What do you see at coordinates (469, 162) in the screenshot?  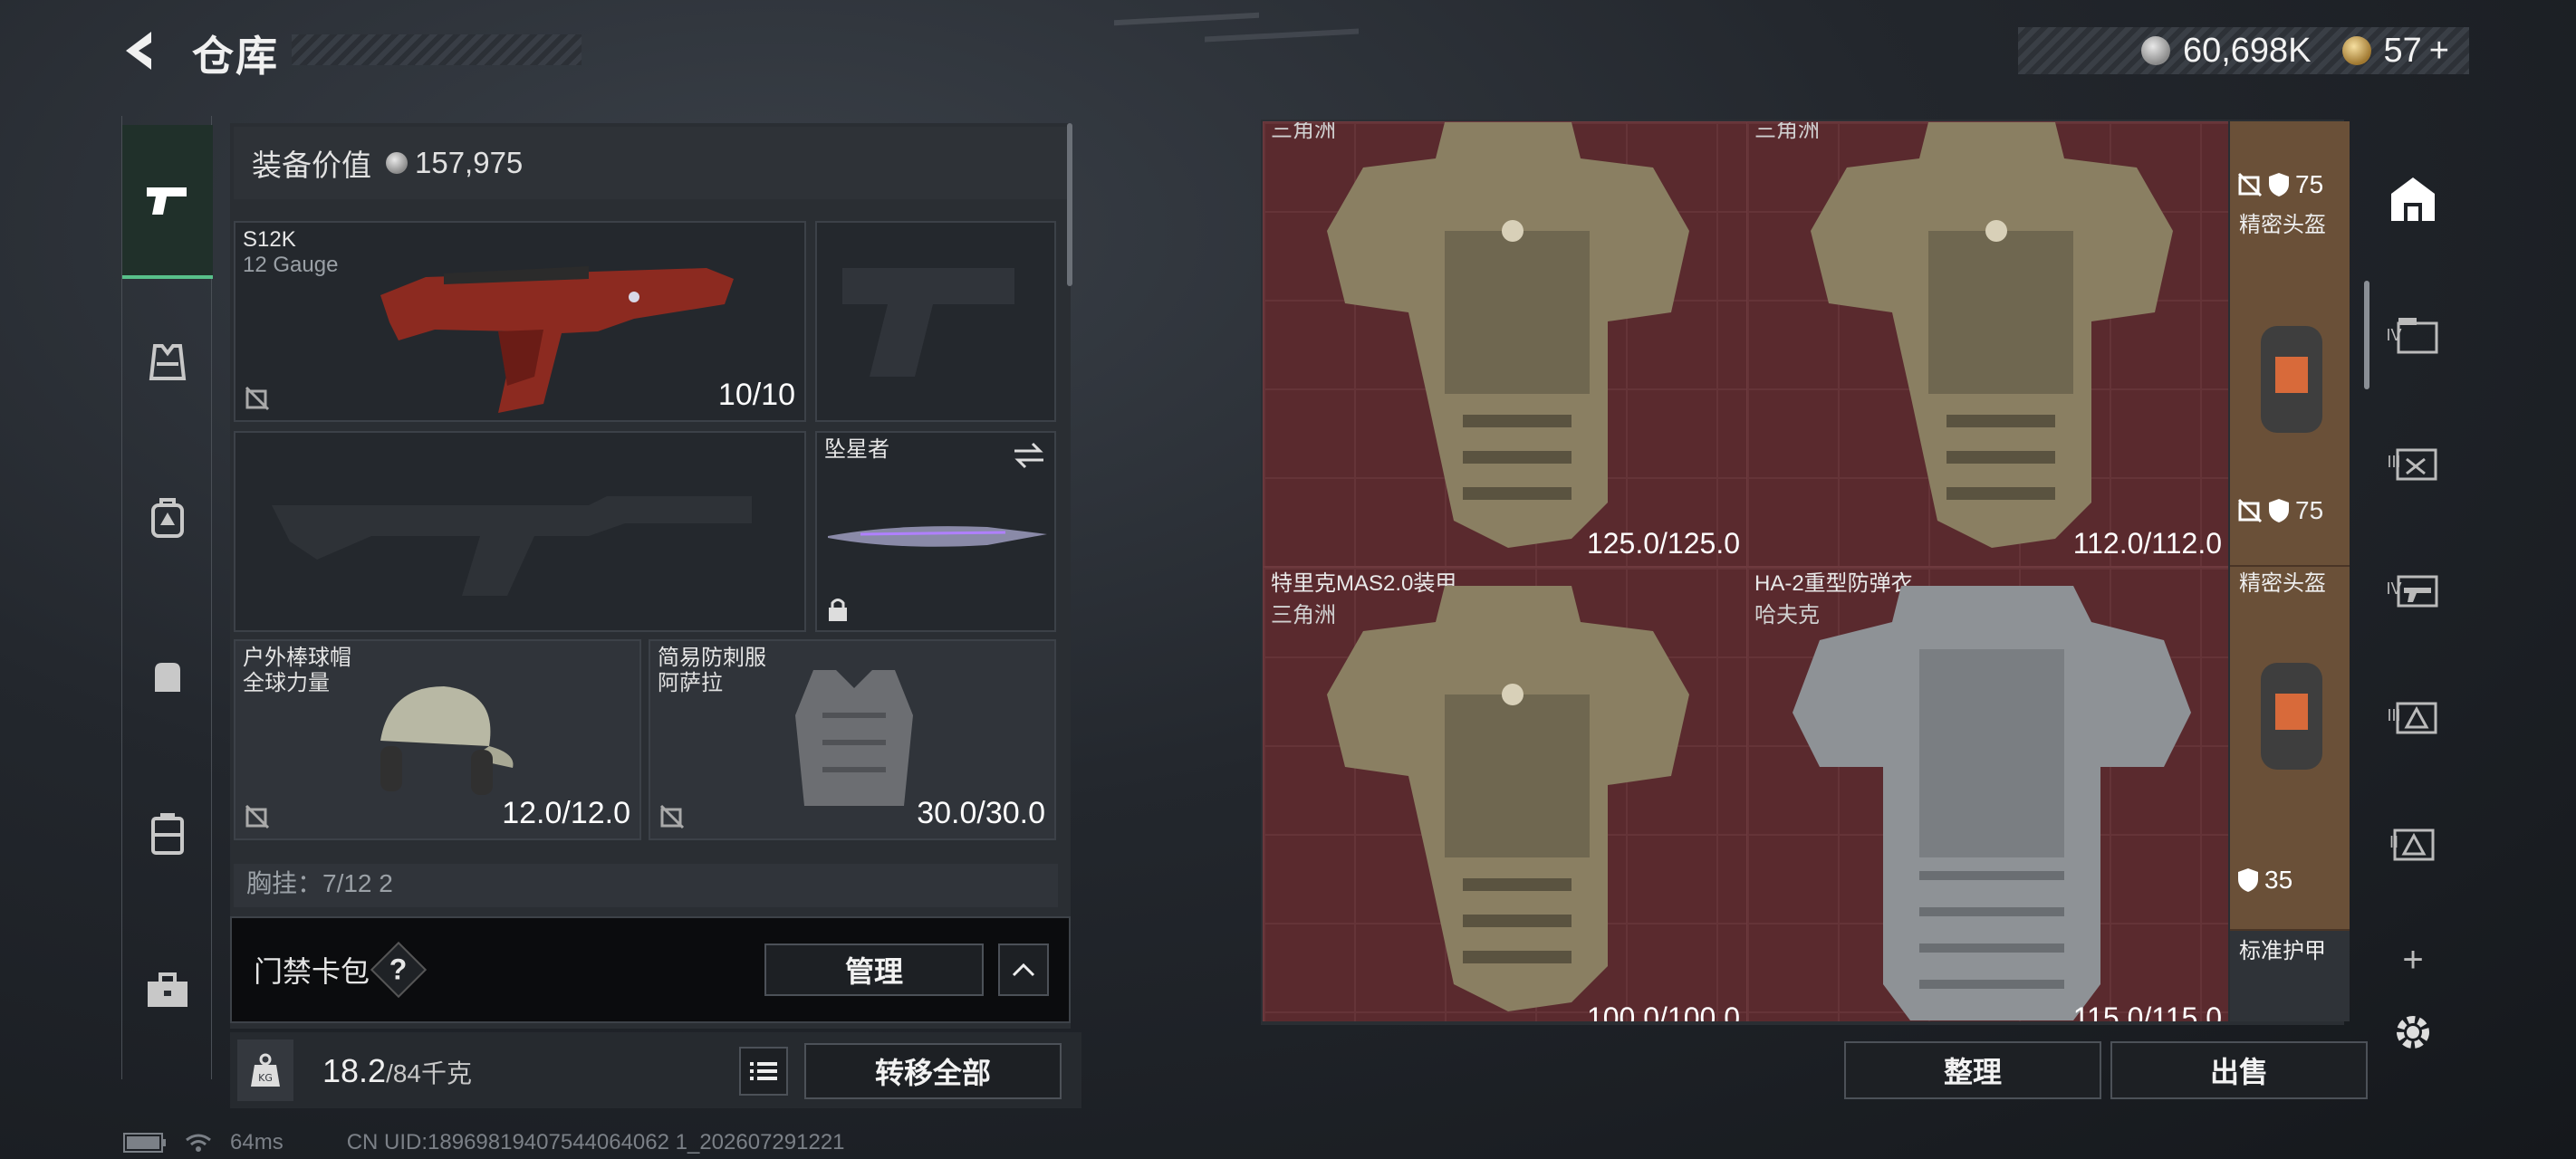 I see `equipment-value-amount: 157,975` at bounding box center [469, 162].